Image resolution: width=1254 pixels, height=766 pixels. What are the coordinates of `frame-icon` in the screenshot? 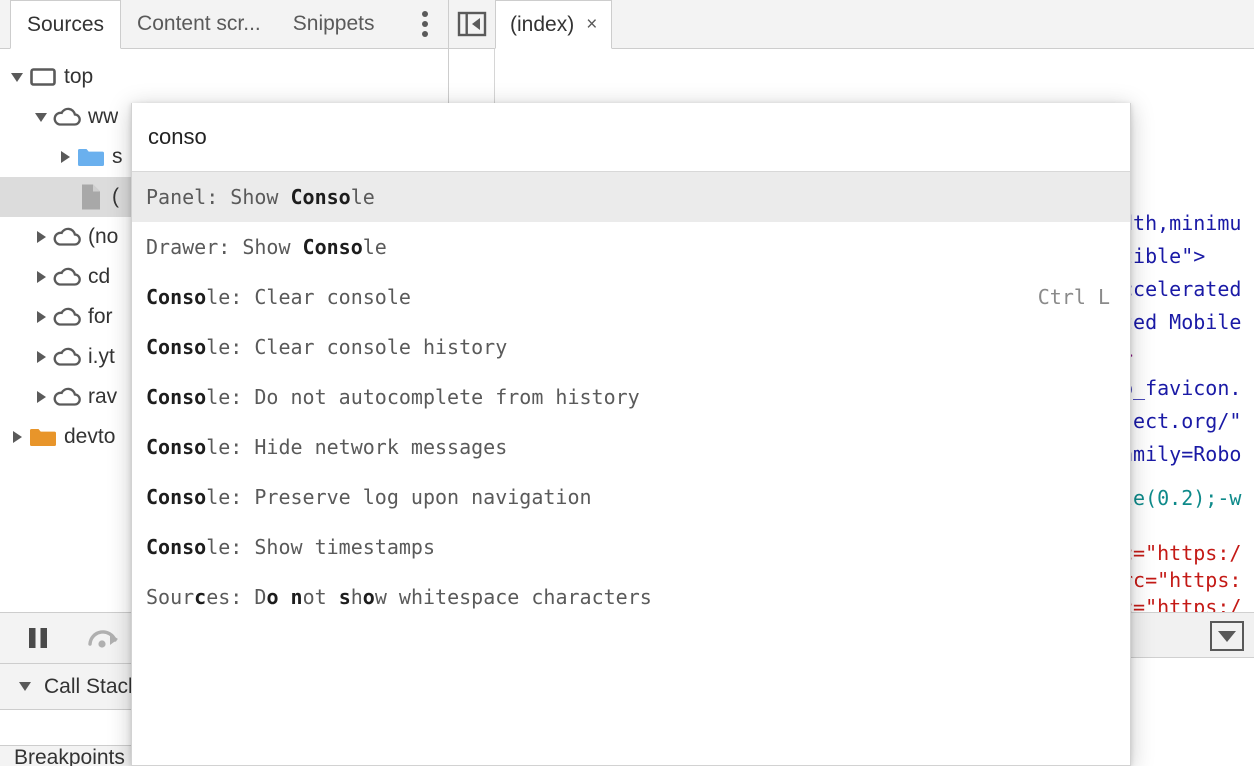 It's located at (43, 77).